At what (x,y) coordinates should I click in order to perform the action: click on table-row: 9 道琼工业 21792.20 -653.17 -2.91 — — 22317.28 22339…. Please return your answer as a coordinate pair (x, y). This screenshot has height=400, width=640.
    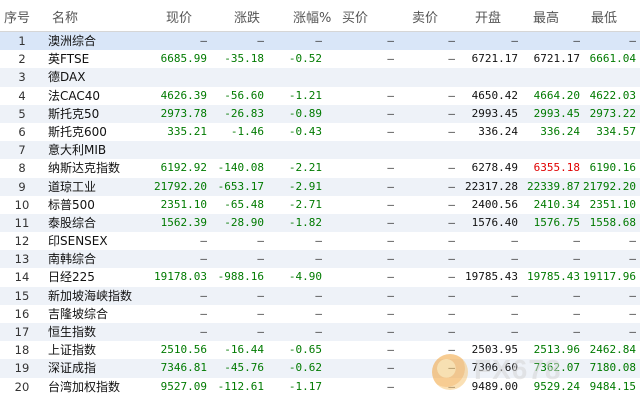
    Looking at the image, I should click on (320, 186).